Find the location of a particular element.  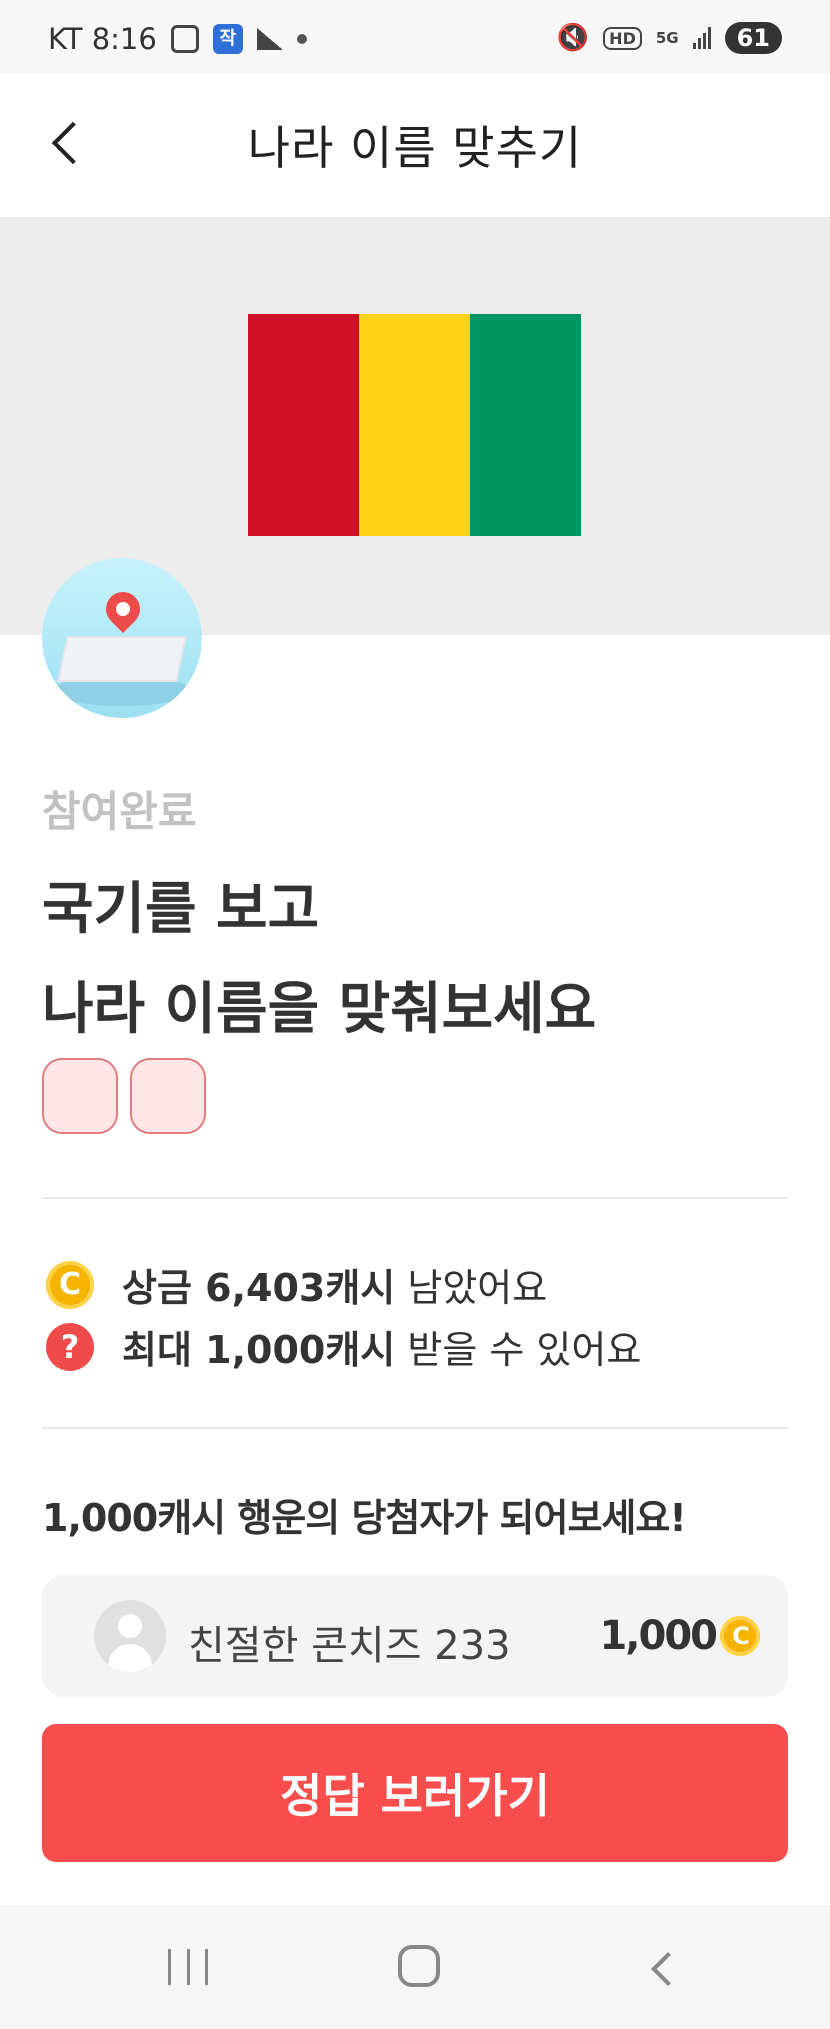

max-reward-suffix: 받을 수 있어요 is located at coordinates (518, 1350).